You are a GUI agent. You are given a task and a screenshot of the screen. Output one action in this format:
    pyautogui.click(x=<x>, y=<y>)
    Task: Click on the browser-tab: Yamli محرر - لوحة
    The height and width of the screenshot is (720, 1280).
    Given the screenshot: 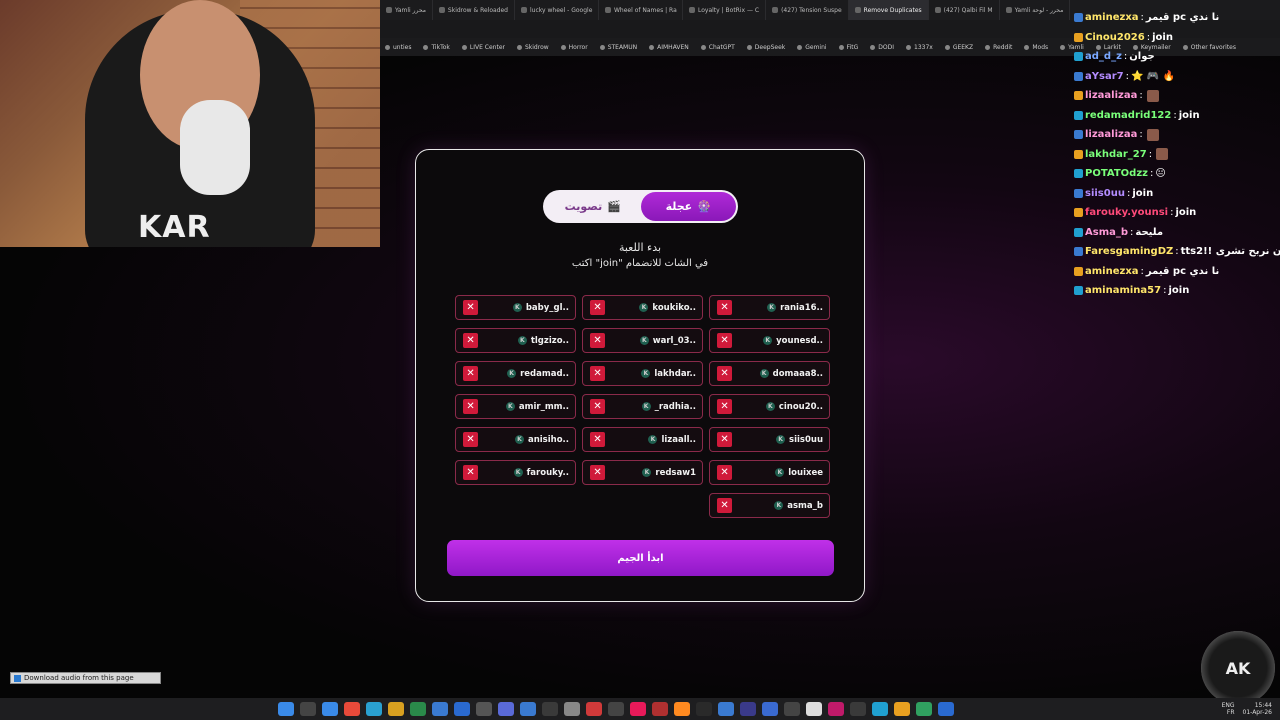 What is the action you would take?
    pyautogui.click(x=1035, y=10)
    